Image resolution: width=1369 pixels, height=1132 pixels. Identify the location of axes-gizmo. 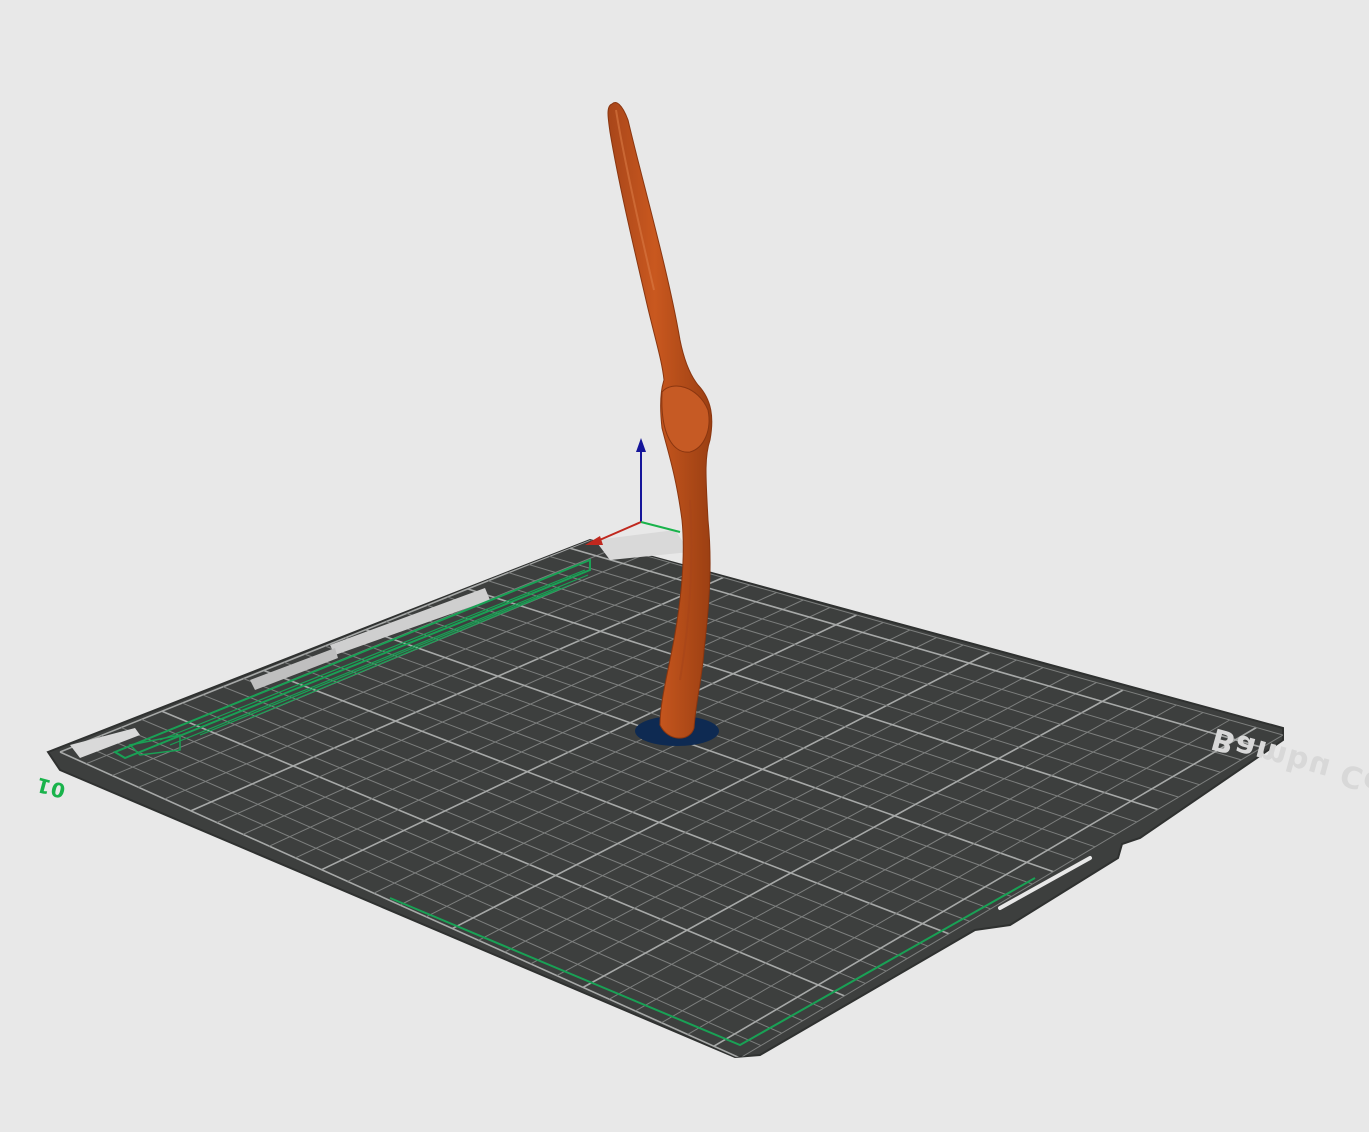
(633, 491).